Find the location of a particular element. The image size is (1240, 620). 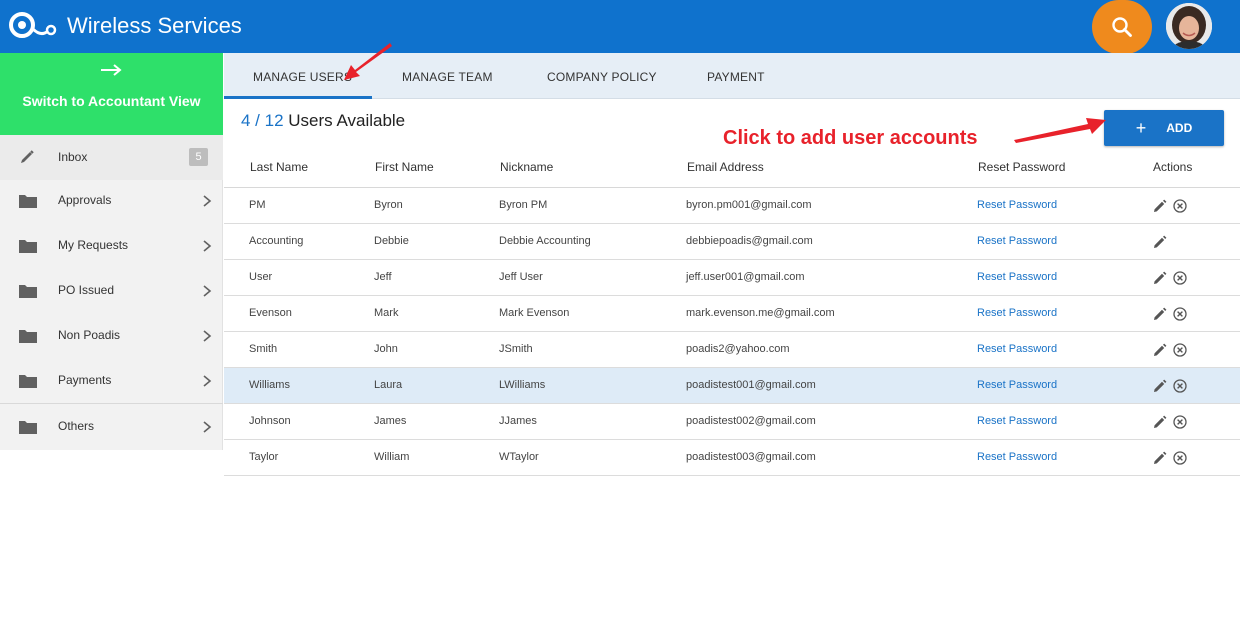

switch-to-accountant-view-button: Switch to Accountant View is located at coordinates (111, 94).